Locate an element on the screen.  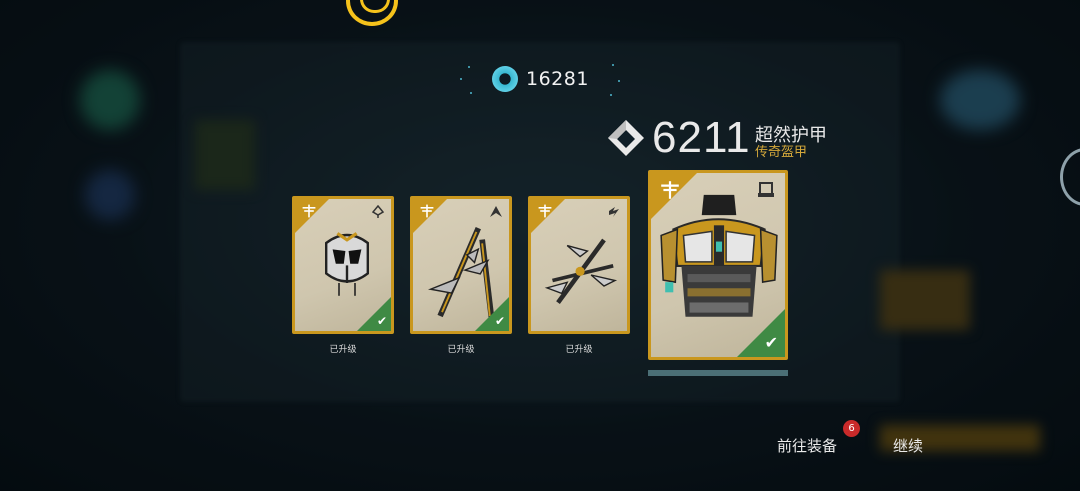
selection-bar is located at coordinates (718, 373).